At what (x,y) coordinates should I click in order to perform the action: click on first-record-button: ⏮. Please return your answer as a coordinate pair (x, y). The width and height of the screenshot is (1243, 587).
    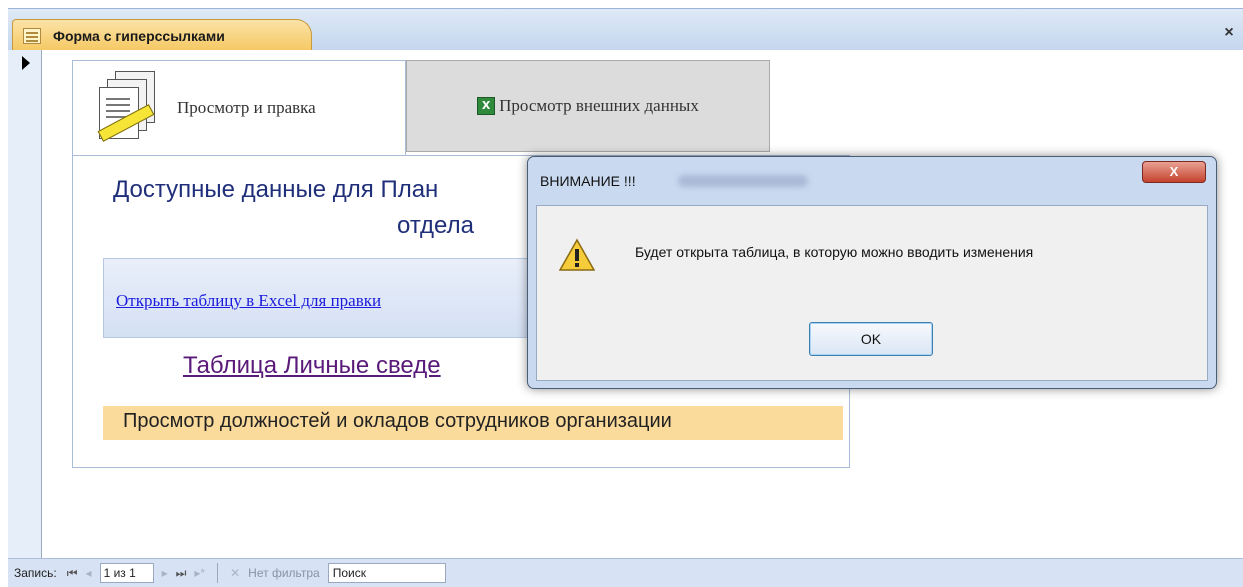
    Looking at the image, I should click on (72, 573).